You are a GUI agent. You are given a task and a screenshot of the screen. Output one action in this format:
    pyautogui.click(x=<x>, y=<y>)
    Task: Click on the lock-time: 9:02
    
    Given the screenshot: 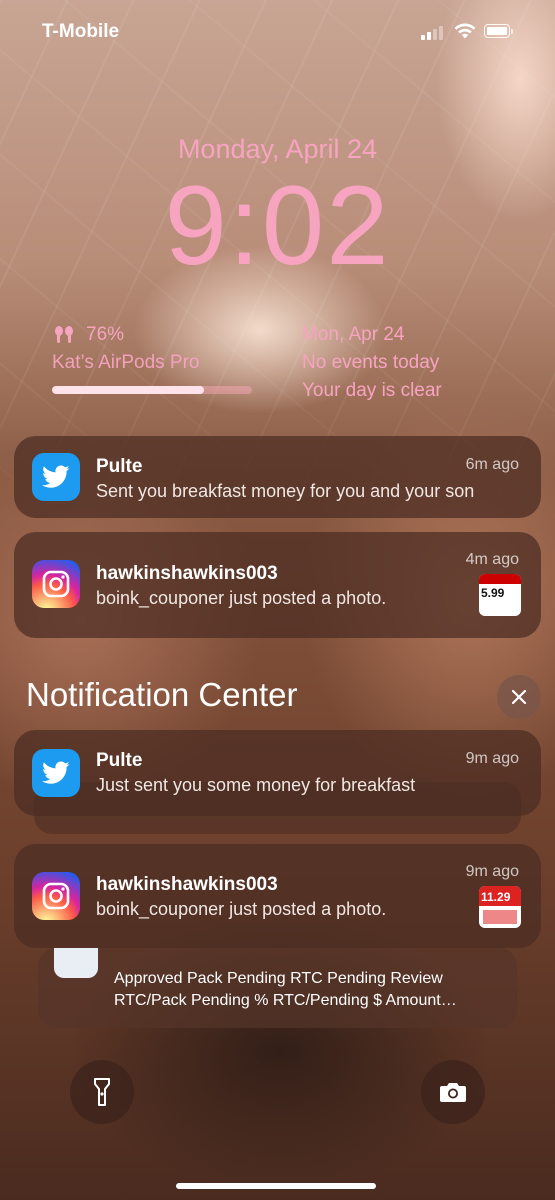 What is the action you would take?
    pyautogui.click(x=277, y=225)
    